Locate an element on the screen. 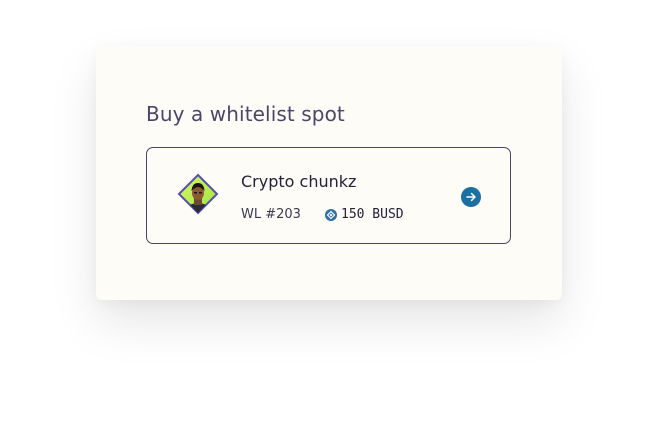  nft-avatar is located at coordinates (198, 194).